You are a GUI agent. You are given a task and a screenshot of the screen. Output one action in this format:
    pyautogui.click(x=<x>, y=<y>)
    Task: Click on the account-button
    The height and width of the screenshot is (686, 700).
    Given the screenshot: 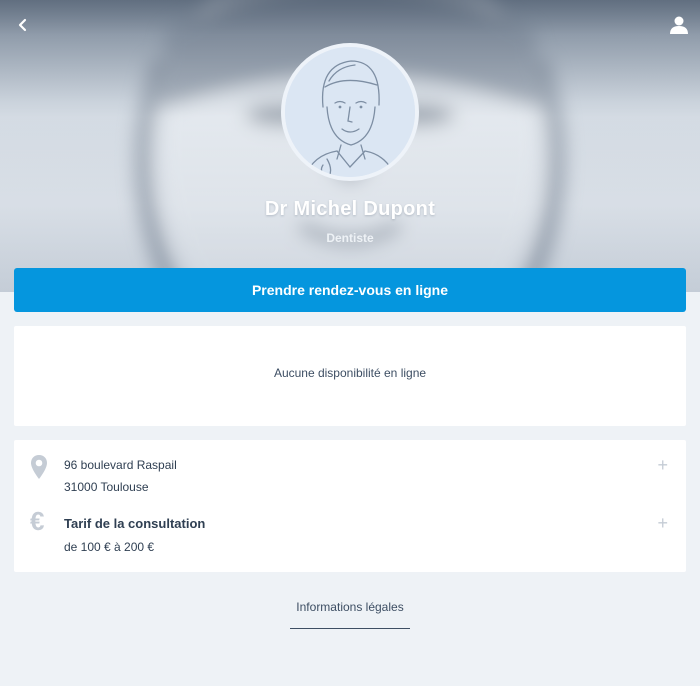 What is the action you would take?
    pyautogui.click(x=679, y=25)
    